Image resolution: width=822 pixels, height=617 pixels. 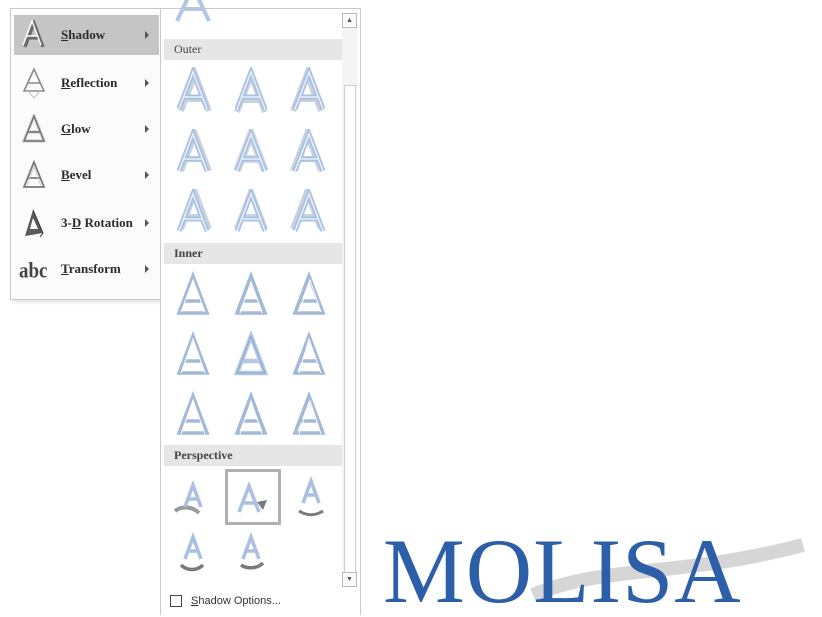 What do you see at coordinates (34, 223) in the screenshot?
I see `rotation-3d-a-icon` at bounding box center [34, 223].